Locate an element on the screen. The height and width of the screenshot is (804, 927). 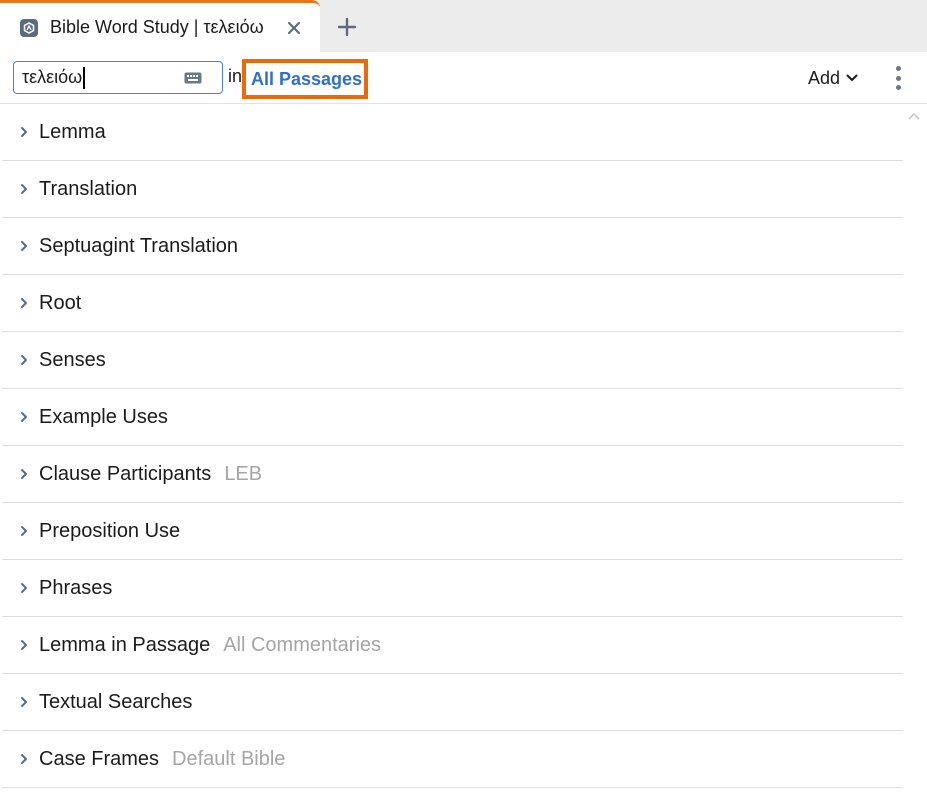
text-caret is located at coordinates (84, 77).